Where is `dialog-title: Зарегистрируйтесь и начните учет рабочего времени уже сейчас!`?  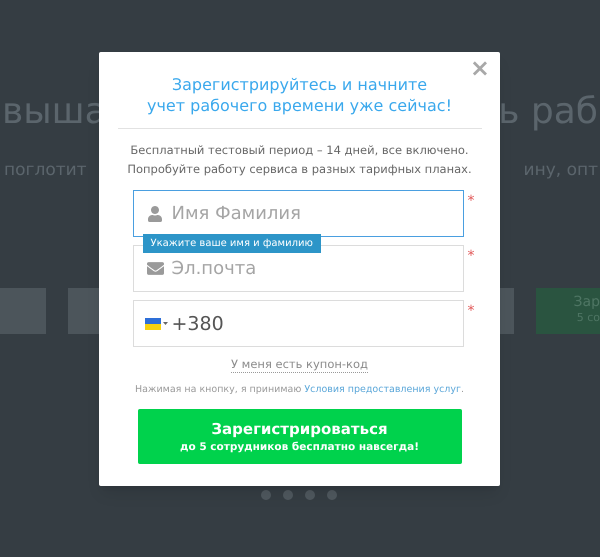 dialog-title: Зарегистрируйтесь и начните учет рабочего времени уже сейчас! is located at coordinates (299, 95).